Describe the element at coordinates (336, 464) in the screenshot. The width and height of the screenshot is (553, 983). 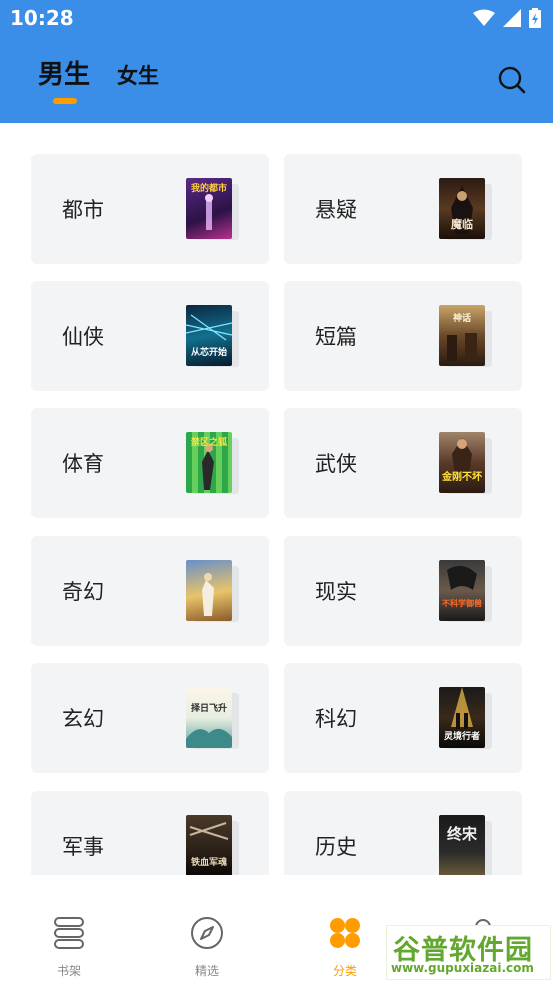
I see `category-label: 武侠` at that location.